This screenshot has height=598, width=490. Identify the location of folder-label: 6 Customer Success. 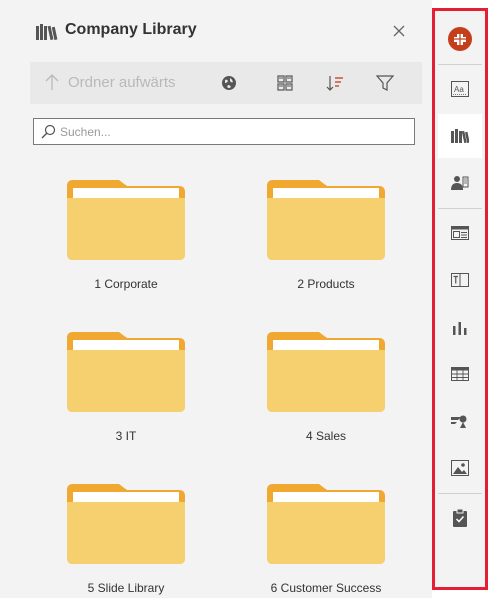
(326, 588).